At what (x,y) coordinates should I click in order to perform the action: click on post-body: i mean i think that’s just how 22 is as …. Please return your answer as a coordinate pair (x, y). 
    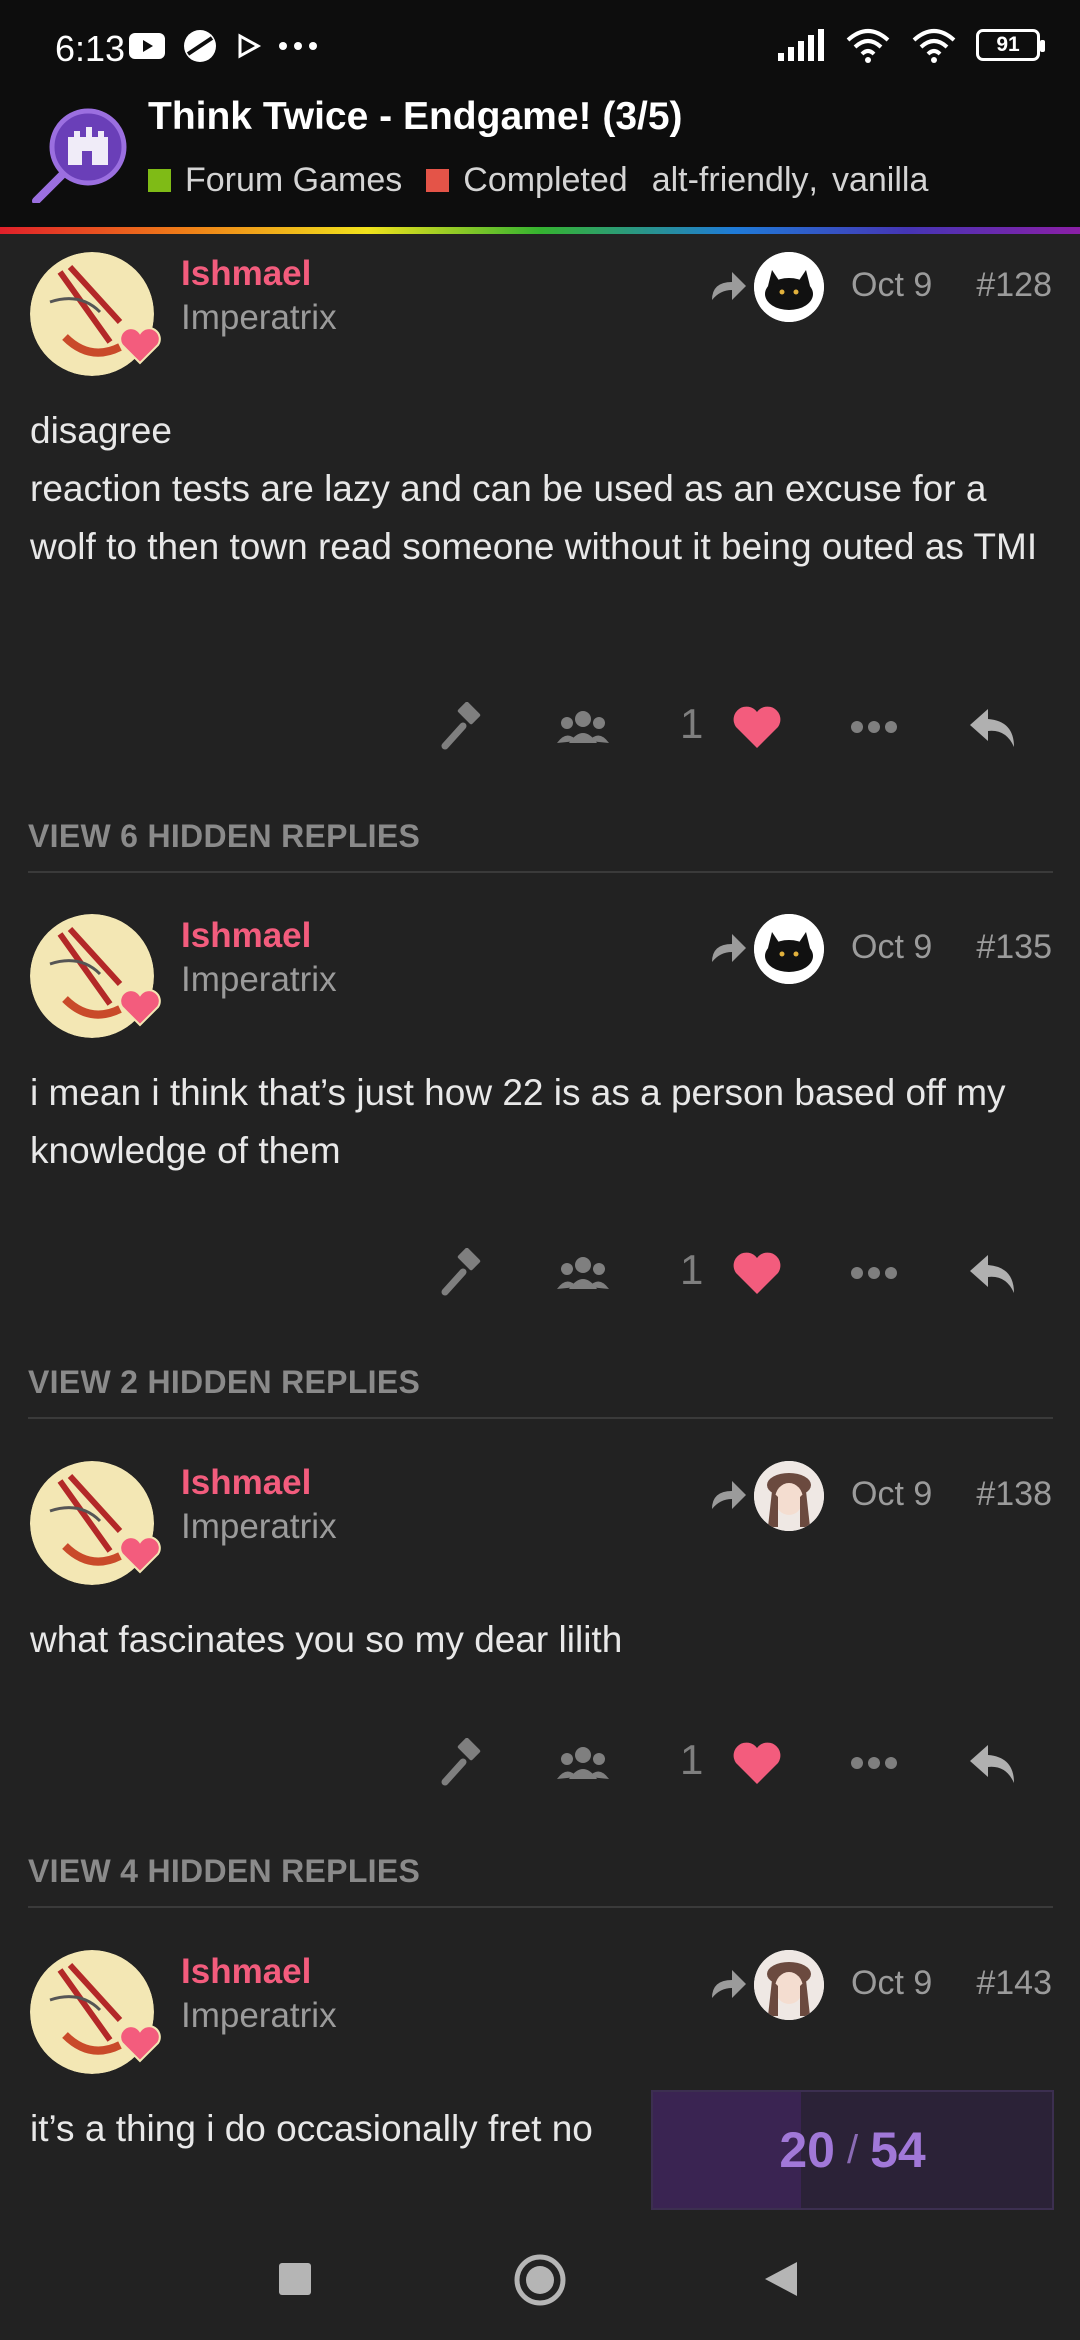
    Looking at the image, I should click on (545, 1122).